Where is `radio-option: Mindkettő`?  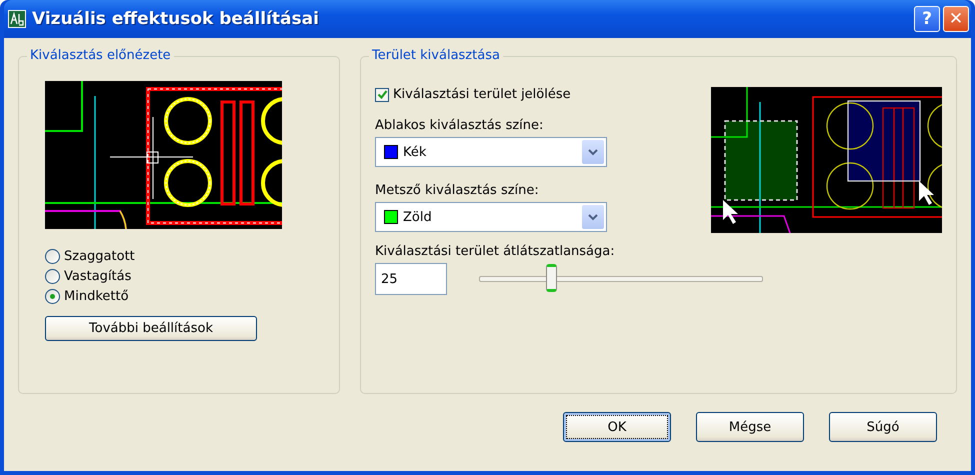
radio-option: Mindkettő is located at coordinates (90, 296).